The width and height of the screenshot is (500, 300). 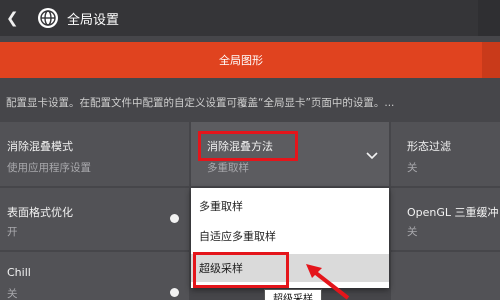 What do you see at coordinates (429, 146) in the screenshot?
I see `setting-title: 形态过滤` at bounding box center [429, 146].